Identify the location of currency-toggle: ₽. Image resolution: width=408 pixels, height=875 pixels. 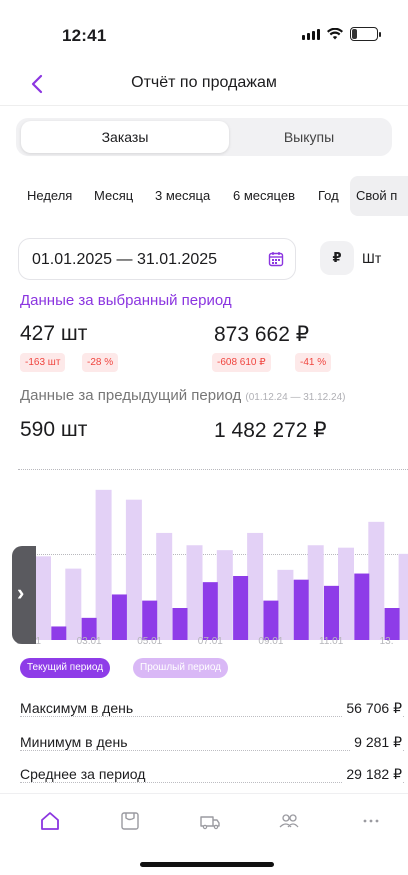
(337, 258).